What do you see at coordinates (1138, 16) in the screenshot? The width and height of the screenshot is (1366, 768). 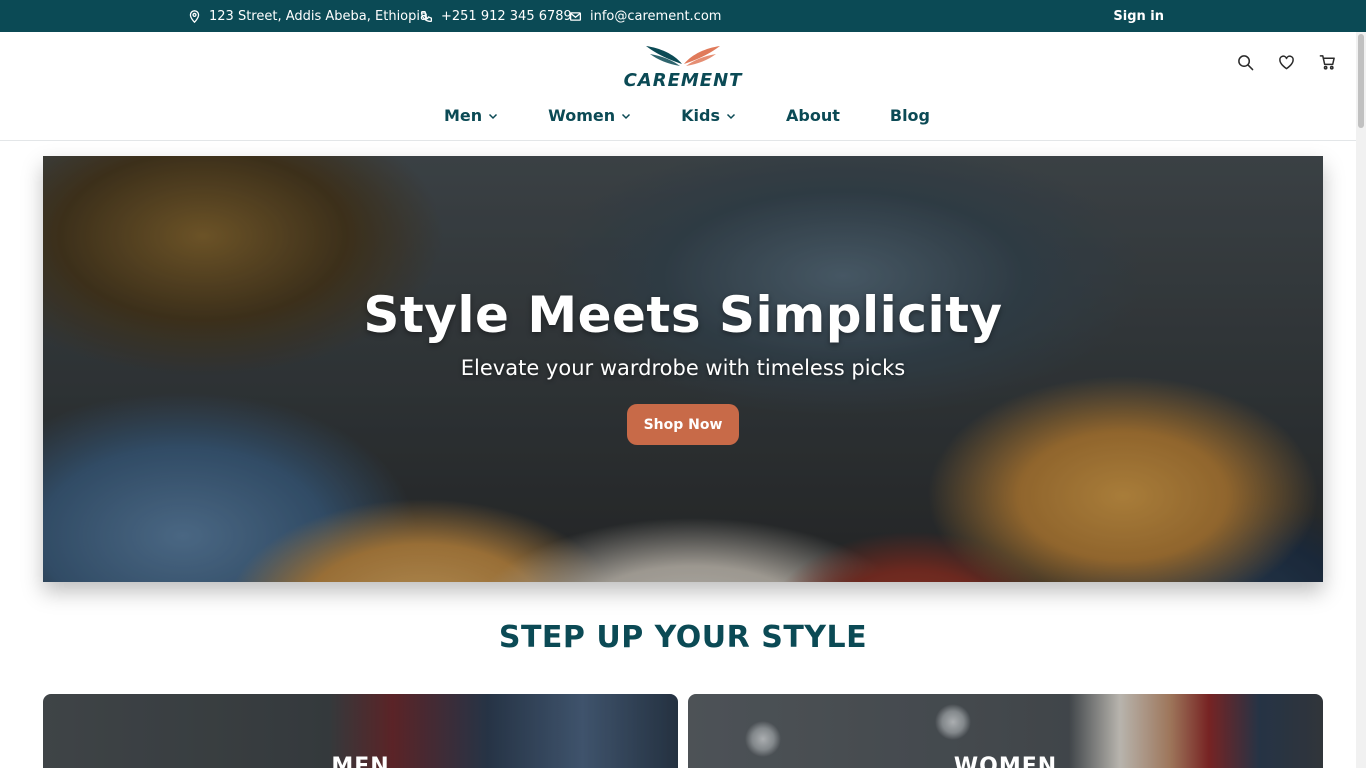 I see `sign-in-link: Sign in` at bounding box center [1138, 16].